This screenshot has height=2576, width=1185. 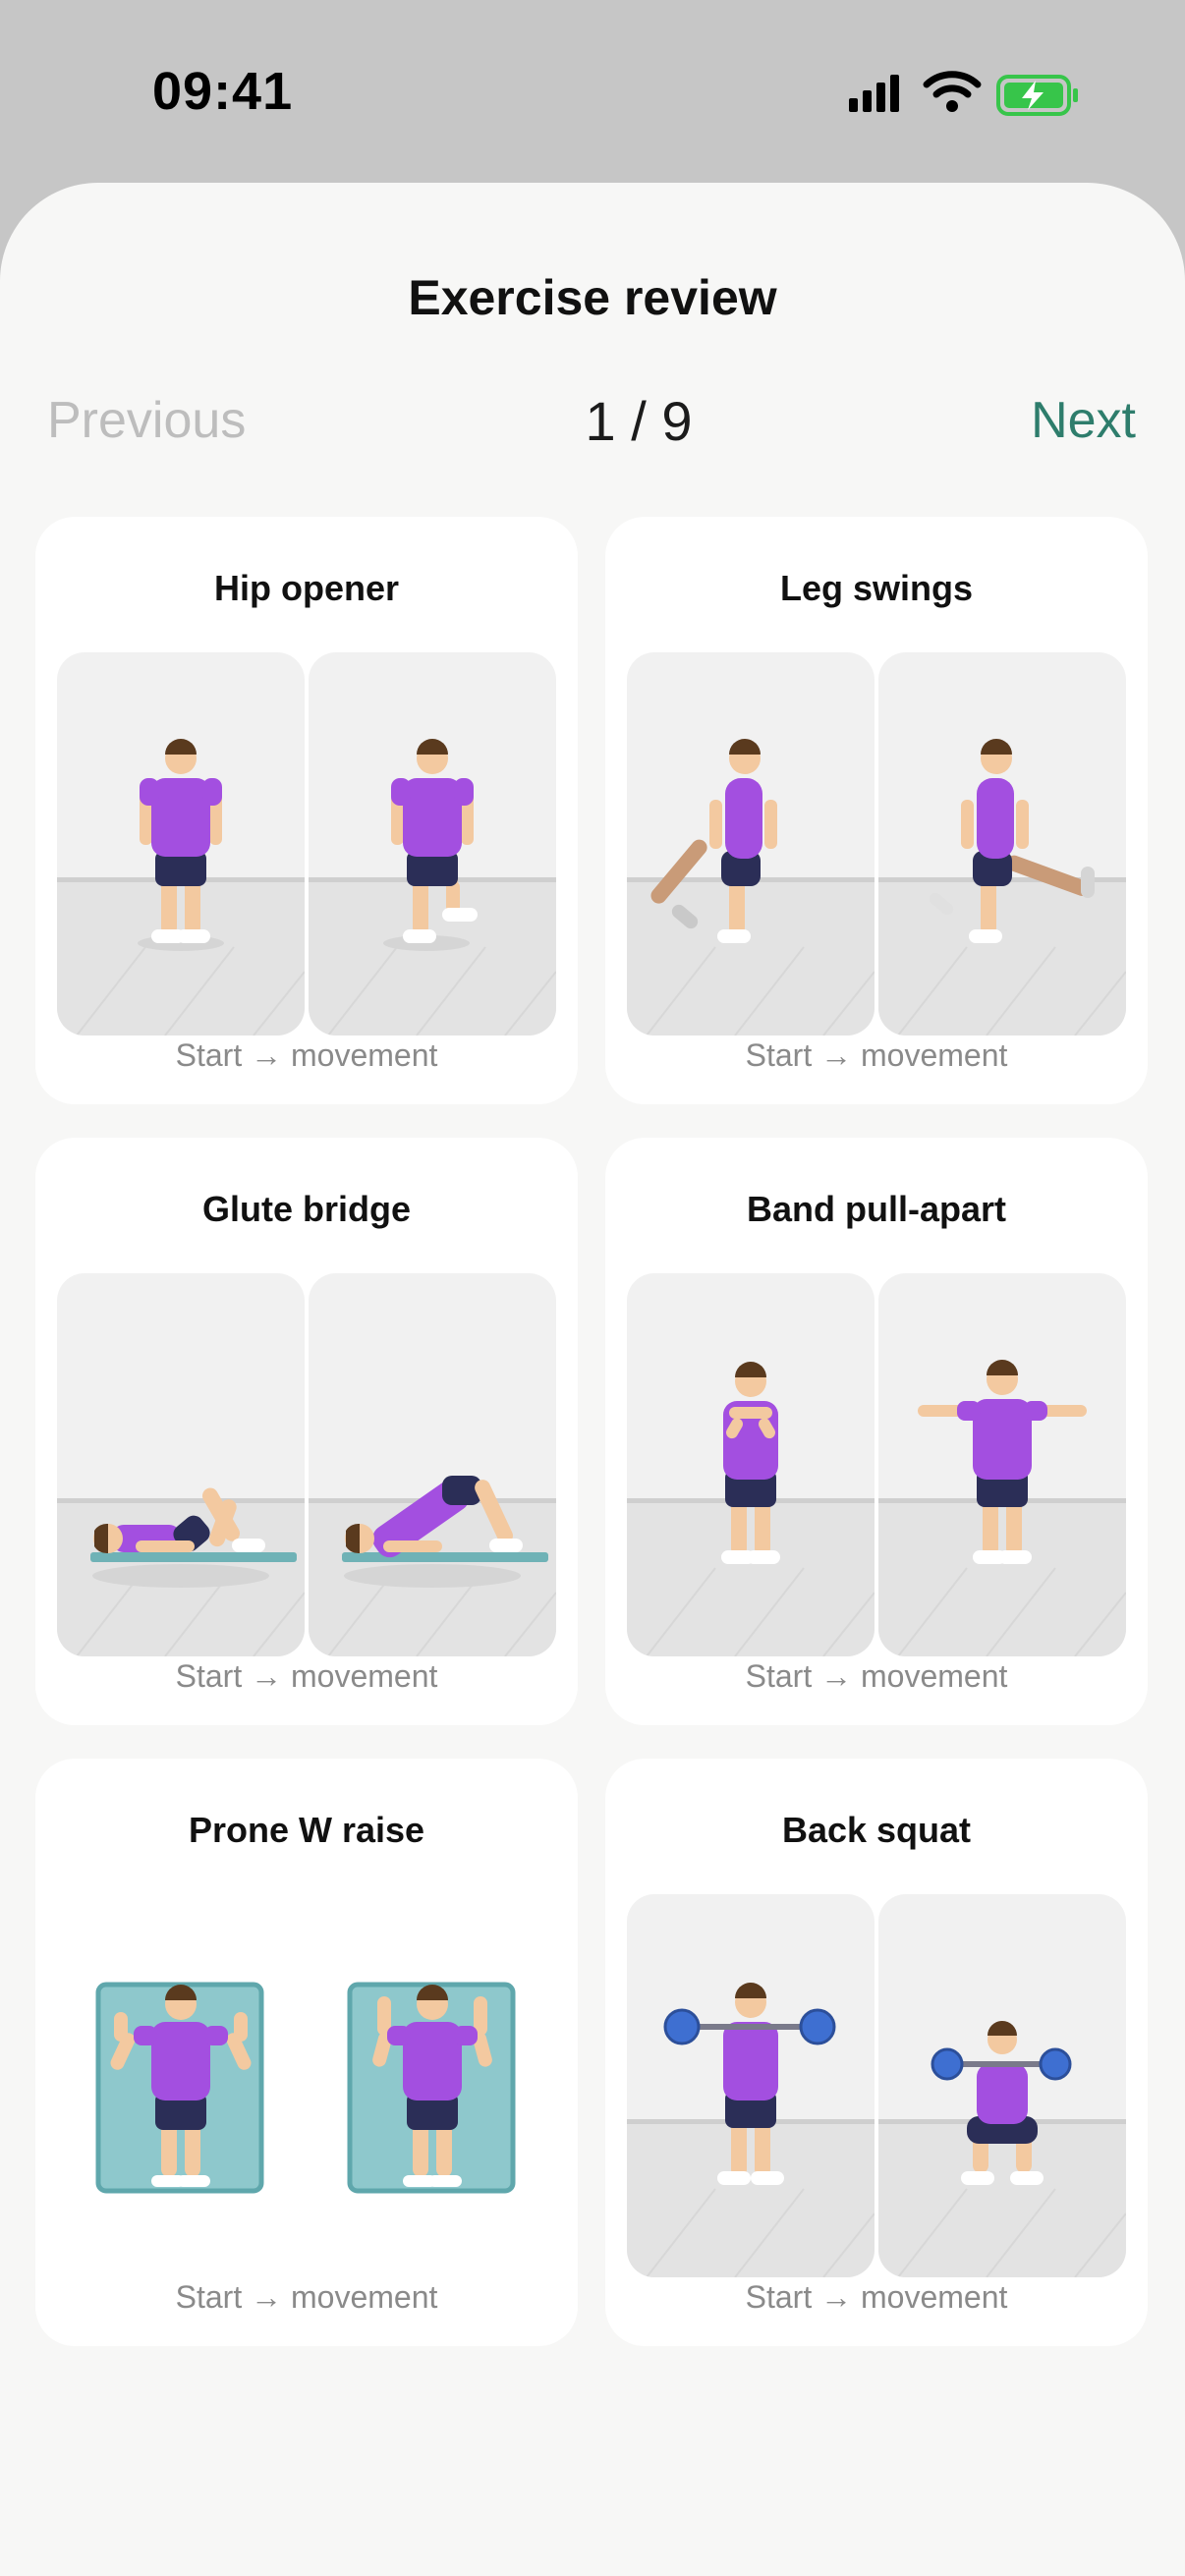 I want to click on wifi-icon, so click(x=953, y=91).